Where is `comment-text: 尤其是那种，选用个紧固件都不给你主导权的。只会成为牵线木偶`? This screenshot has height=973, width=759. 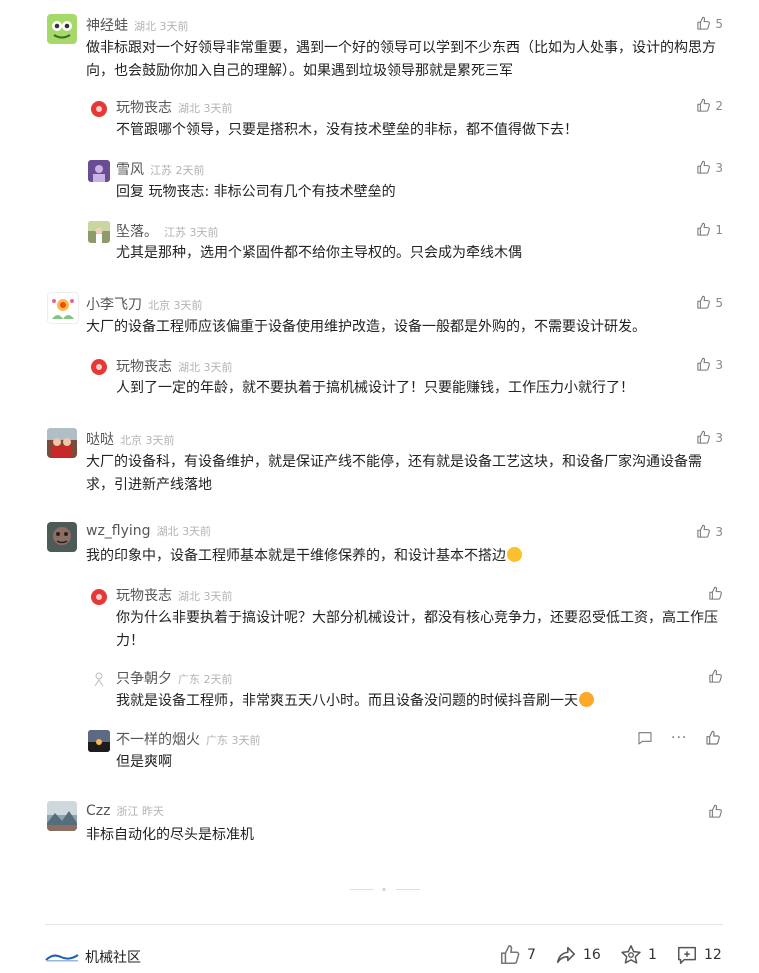 comment-text: 尤其是那种，选用个紧固件都不给你主导权的。只会成为牵线木偶 is located at coordinates (319, 253).